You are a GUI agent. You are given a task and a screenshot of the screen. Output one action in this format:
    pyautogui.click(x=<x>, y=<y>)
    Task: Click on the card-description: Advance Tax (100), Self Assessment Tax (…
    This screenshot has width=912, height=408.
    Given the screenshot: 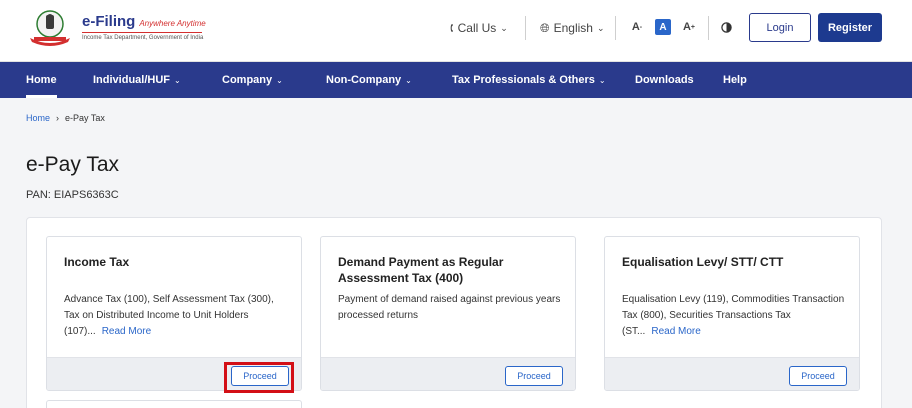 What is the action you would take?
    pyautogui.click(x=169, y=315)
    